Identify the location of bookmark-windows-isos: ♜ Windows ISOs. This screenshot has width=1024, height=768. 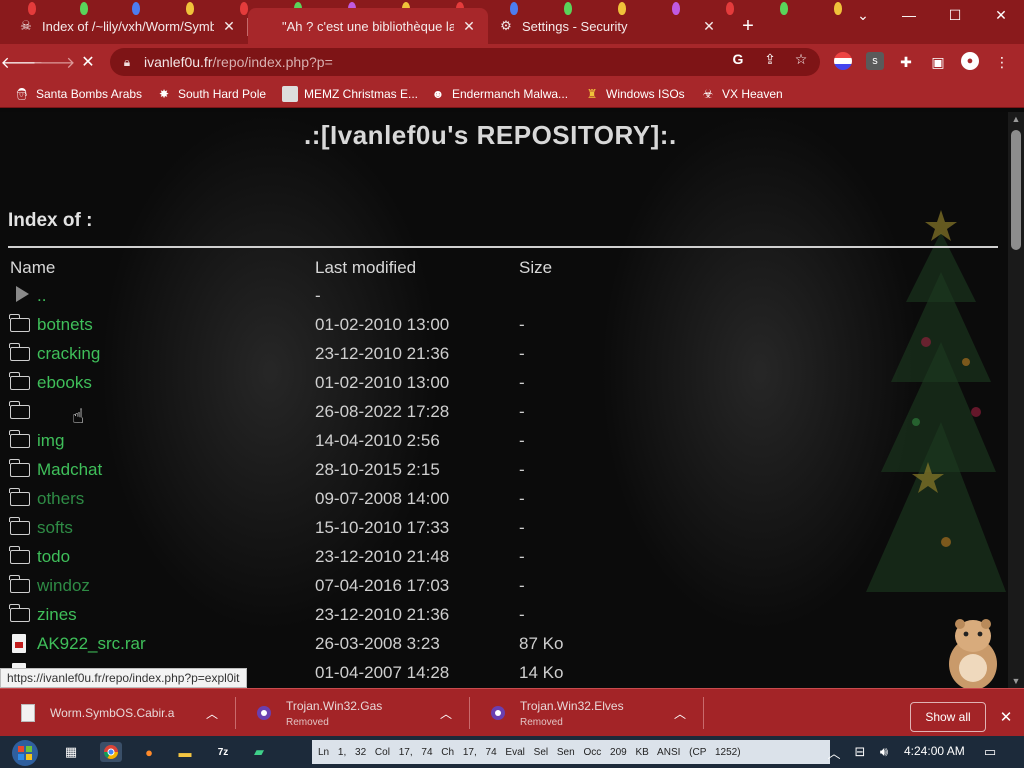
(634, 94).